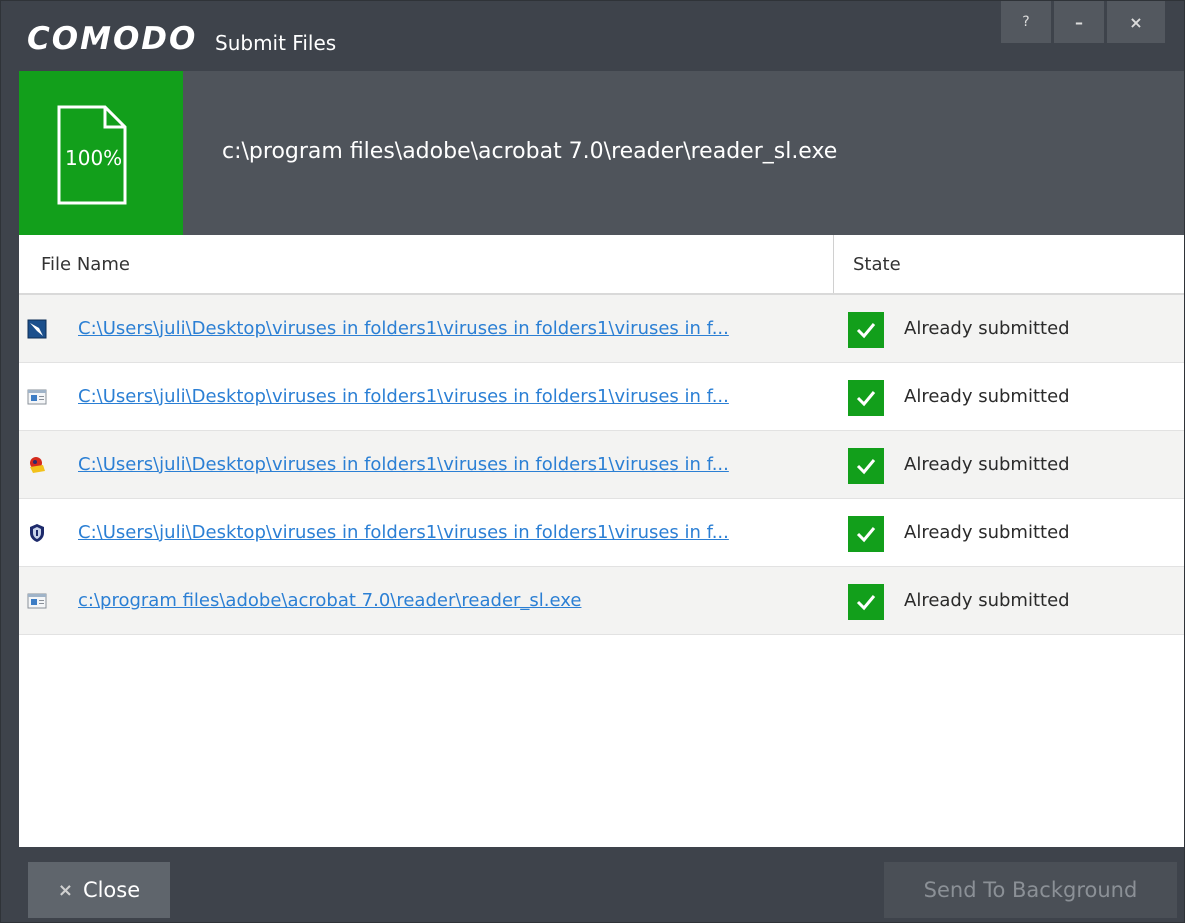  Describe the element at coordinates (276, 43) in the screenshot. I see `window-title: Submit Files` at that location.